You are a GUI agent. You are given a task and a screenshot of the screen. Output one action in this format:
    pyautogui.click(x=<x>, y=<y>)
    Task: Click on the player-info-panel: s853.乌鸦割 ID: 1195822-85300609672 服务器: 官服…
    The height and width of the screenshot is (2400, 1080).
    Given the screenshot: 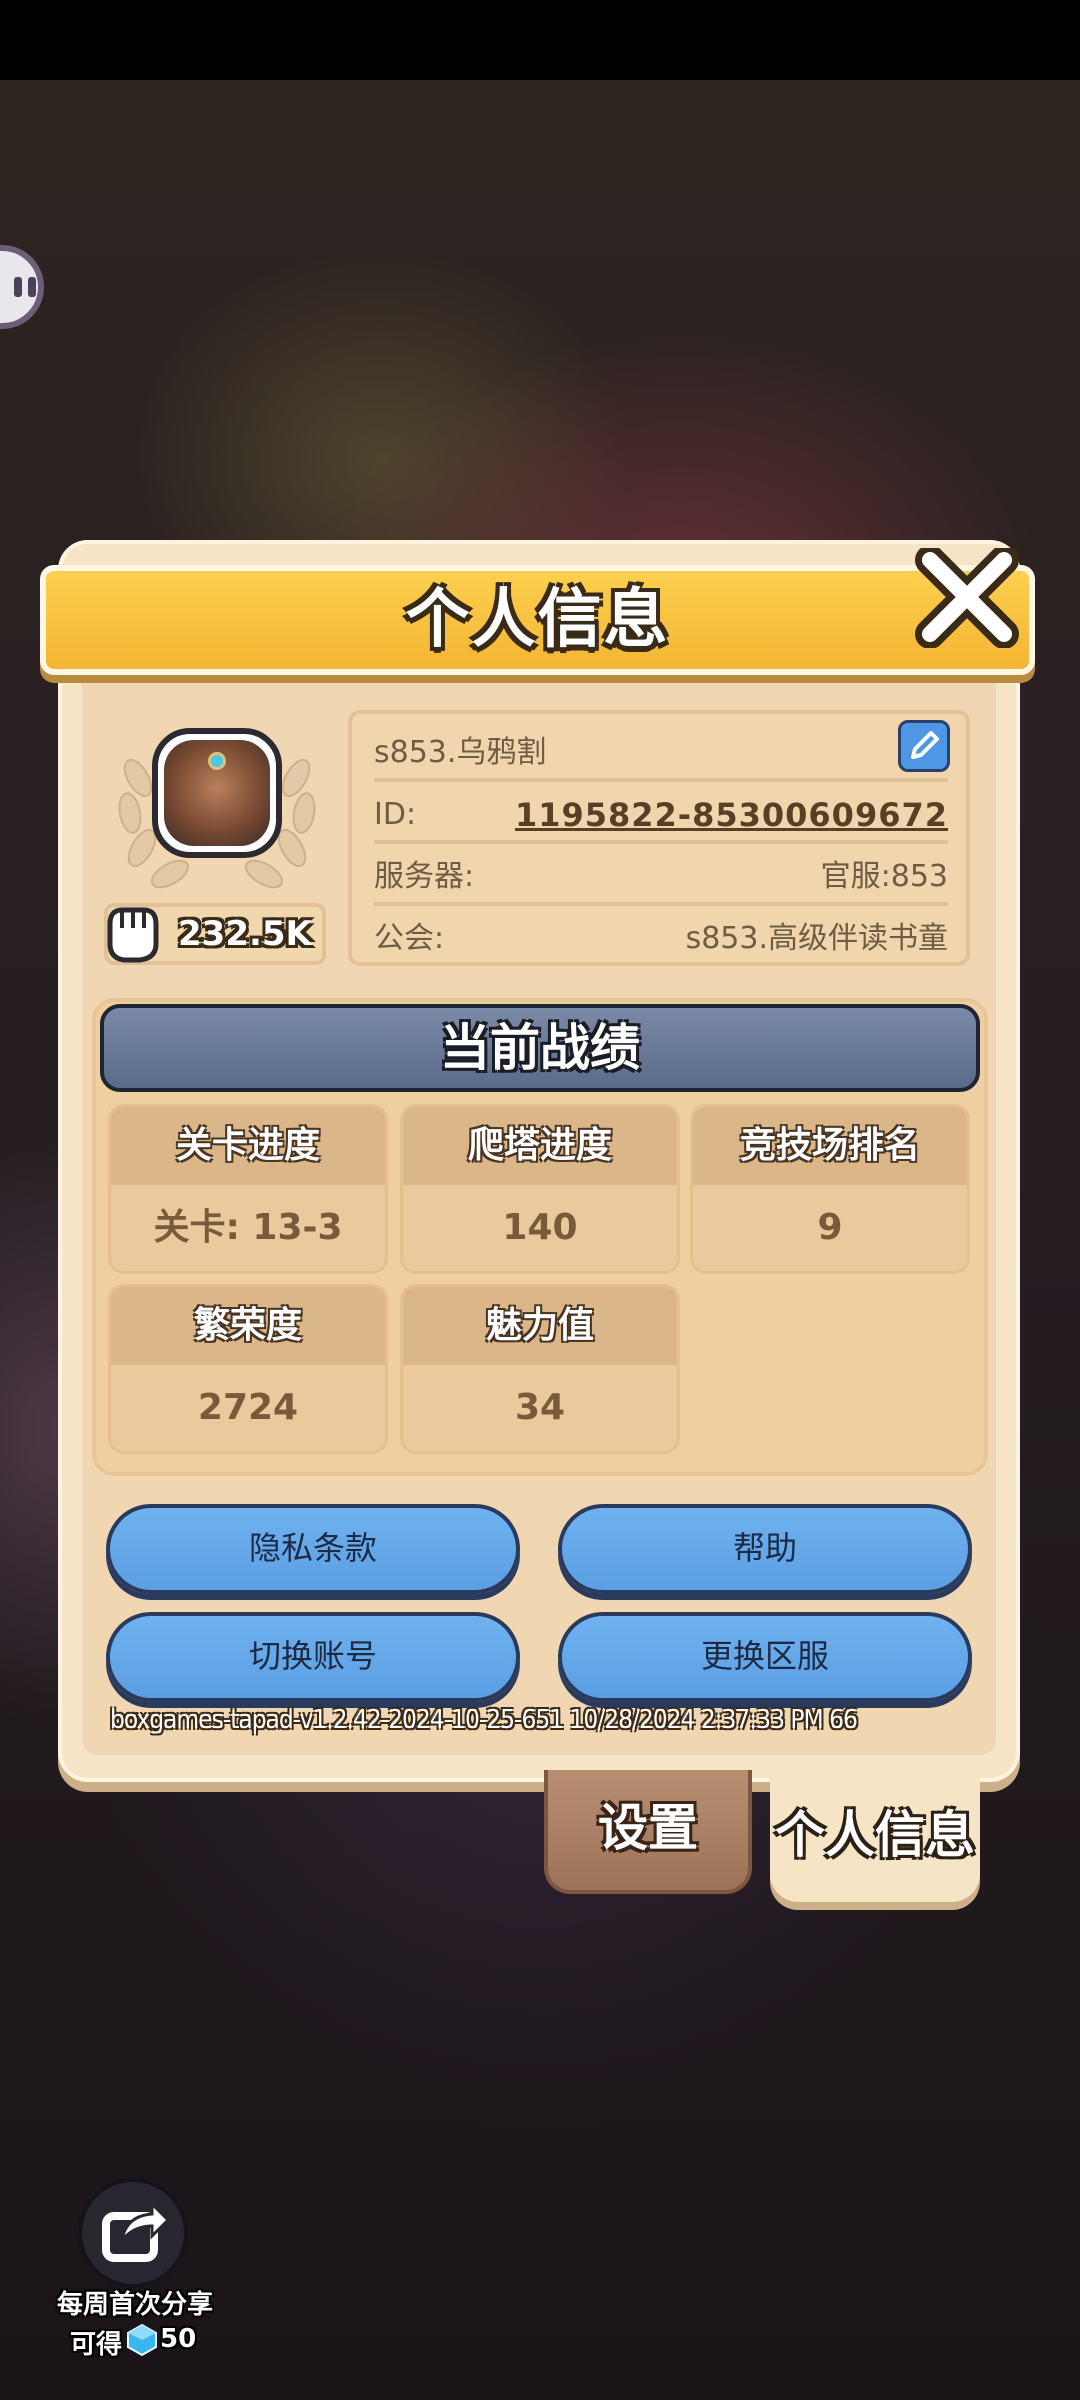 What is the action you would take?
    pyautogui.click(x=659, y=838)
    